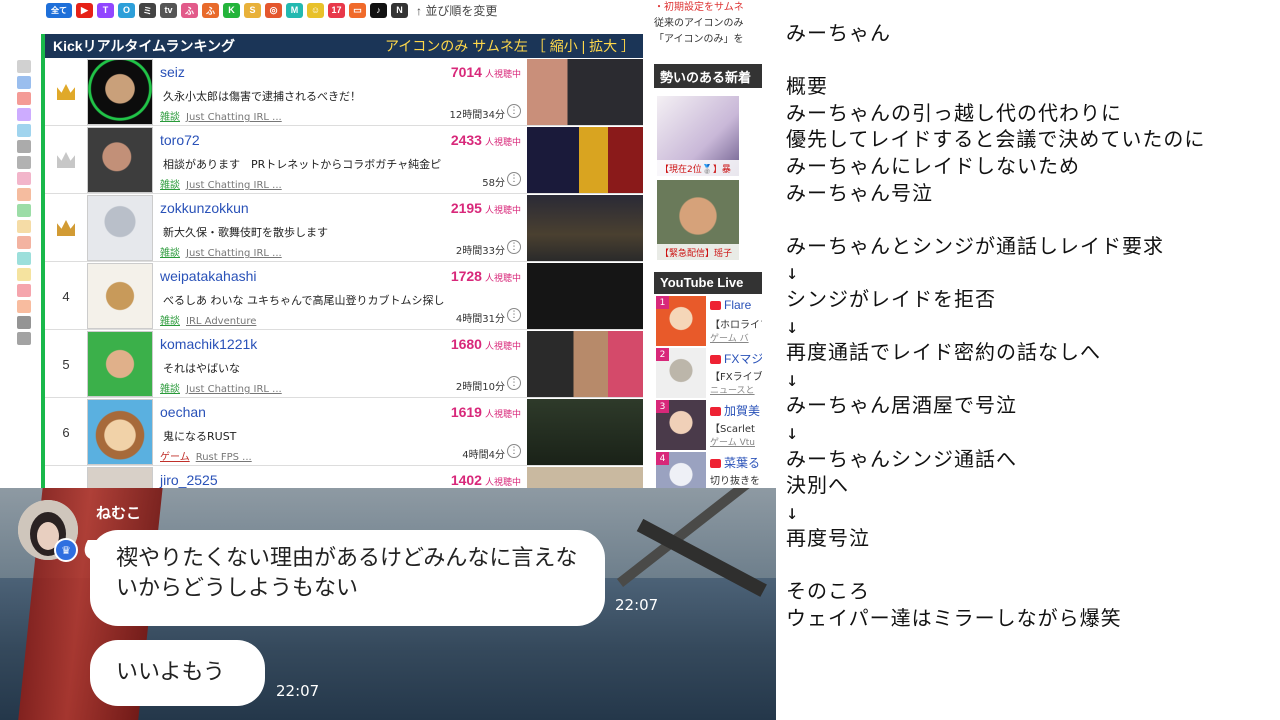 This screenshot has width=1280, height=720. Describe the element at coordinates (24, 178) in the screenshot. I see `fuwa-mini-icon` at that location.